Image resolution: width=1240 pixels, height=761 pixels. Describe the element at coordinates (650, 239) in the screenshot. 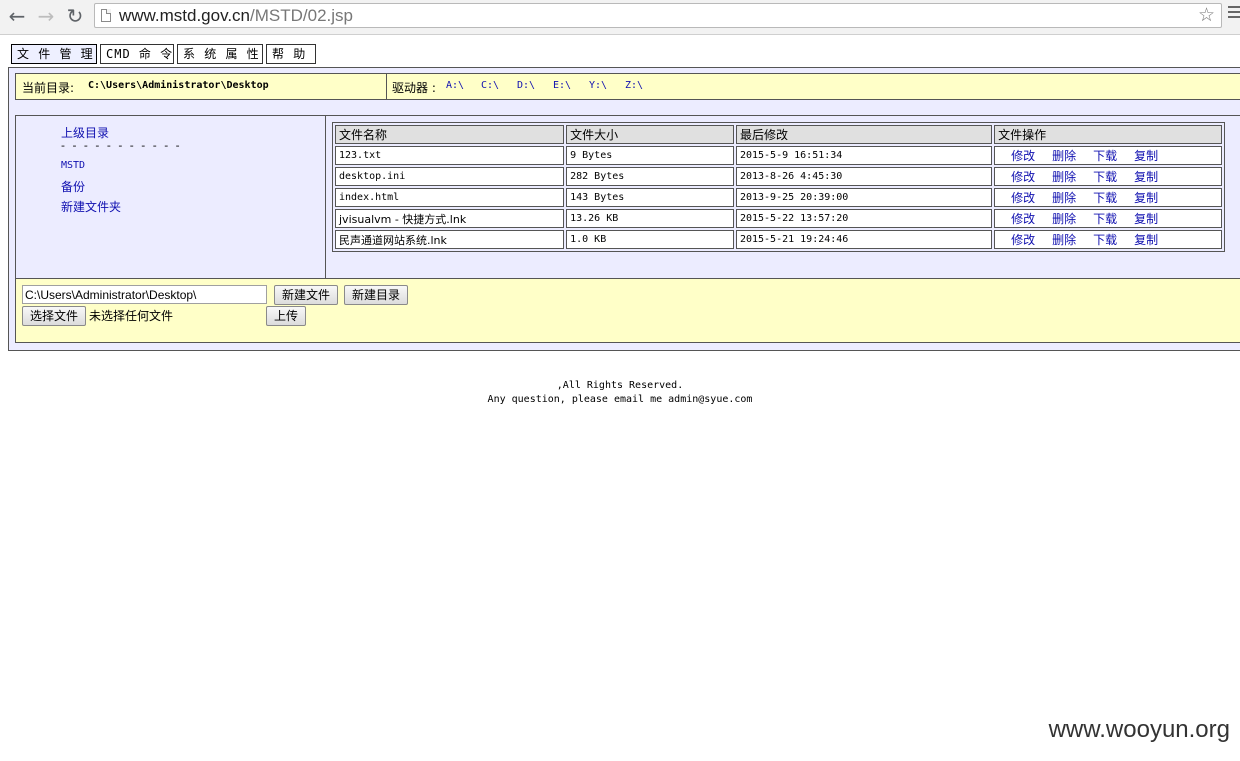

I see `file-size: 1.0 KB` at that location.